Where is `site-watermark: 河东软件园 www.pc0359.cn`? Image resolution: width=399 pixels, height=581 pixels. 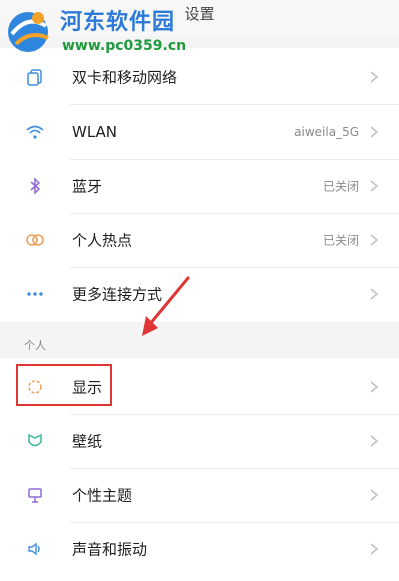 site-watermark: 河东软件园 www.pc0359.cn is located at coordinates (115, 32).